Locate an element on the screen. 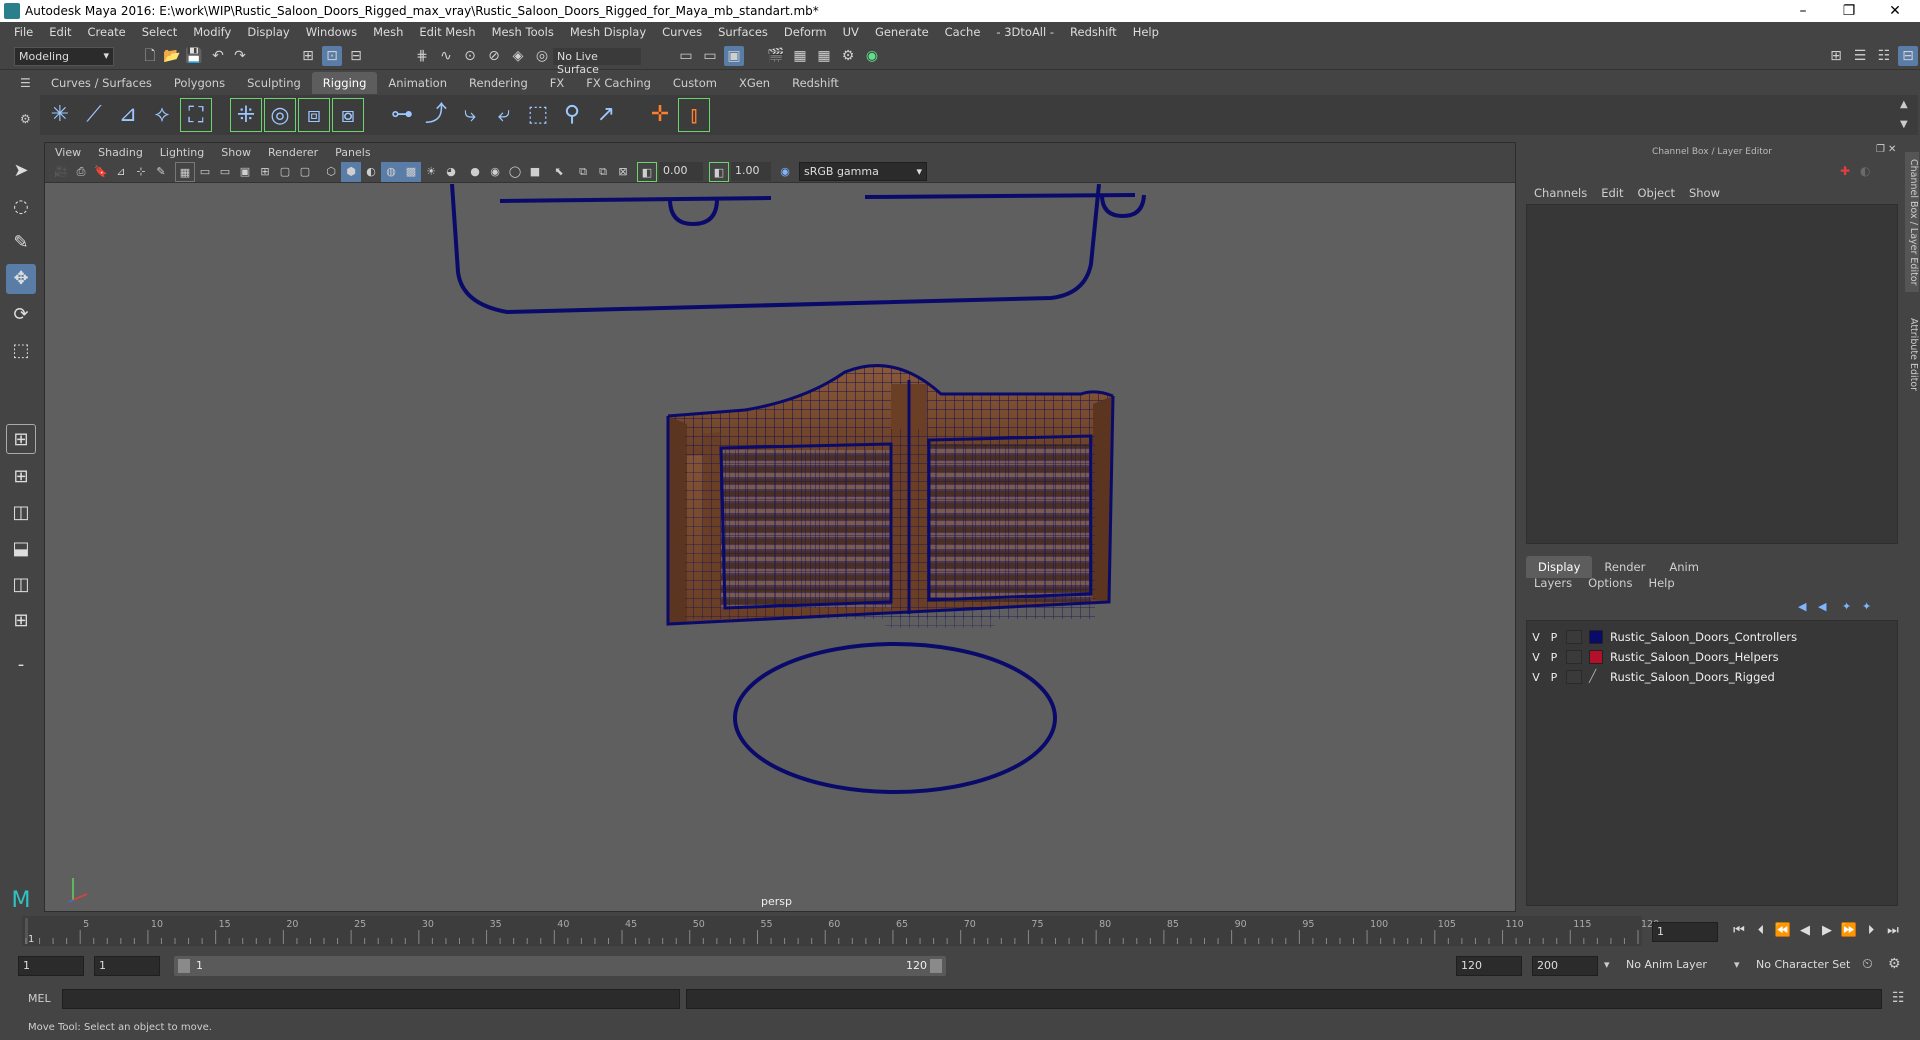  shelf-tab-rigging: Rigging is located at coordinates (344, 83).